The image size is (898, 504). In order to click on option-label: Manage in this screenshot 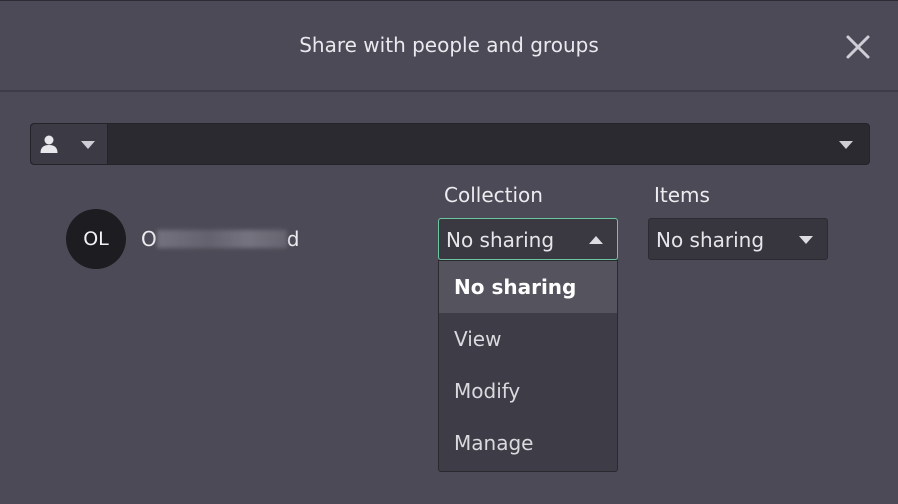, I will do `click(494, 443)`.